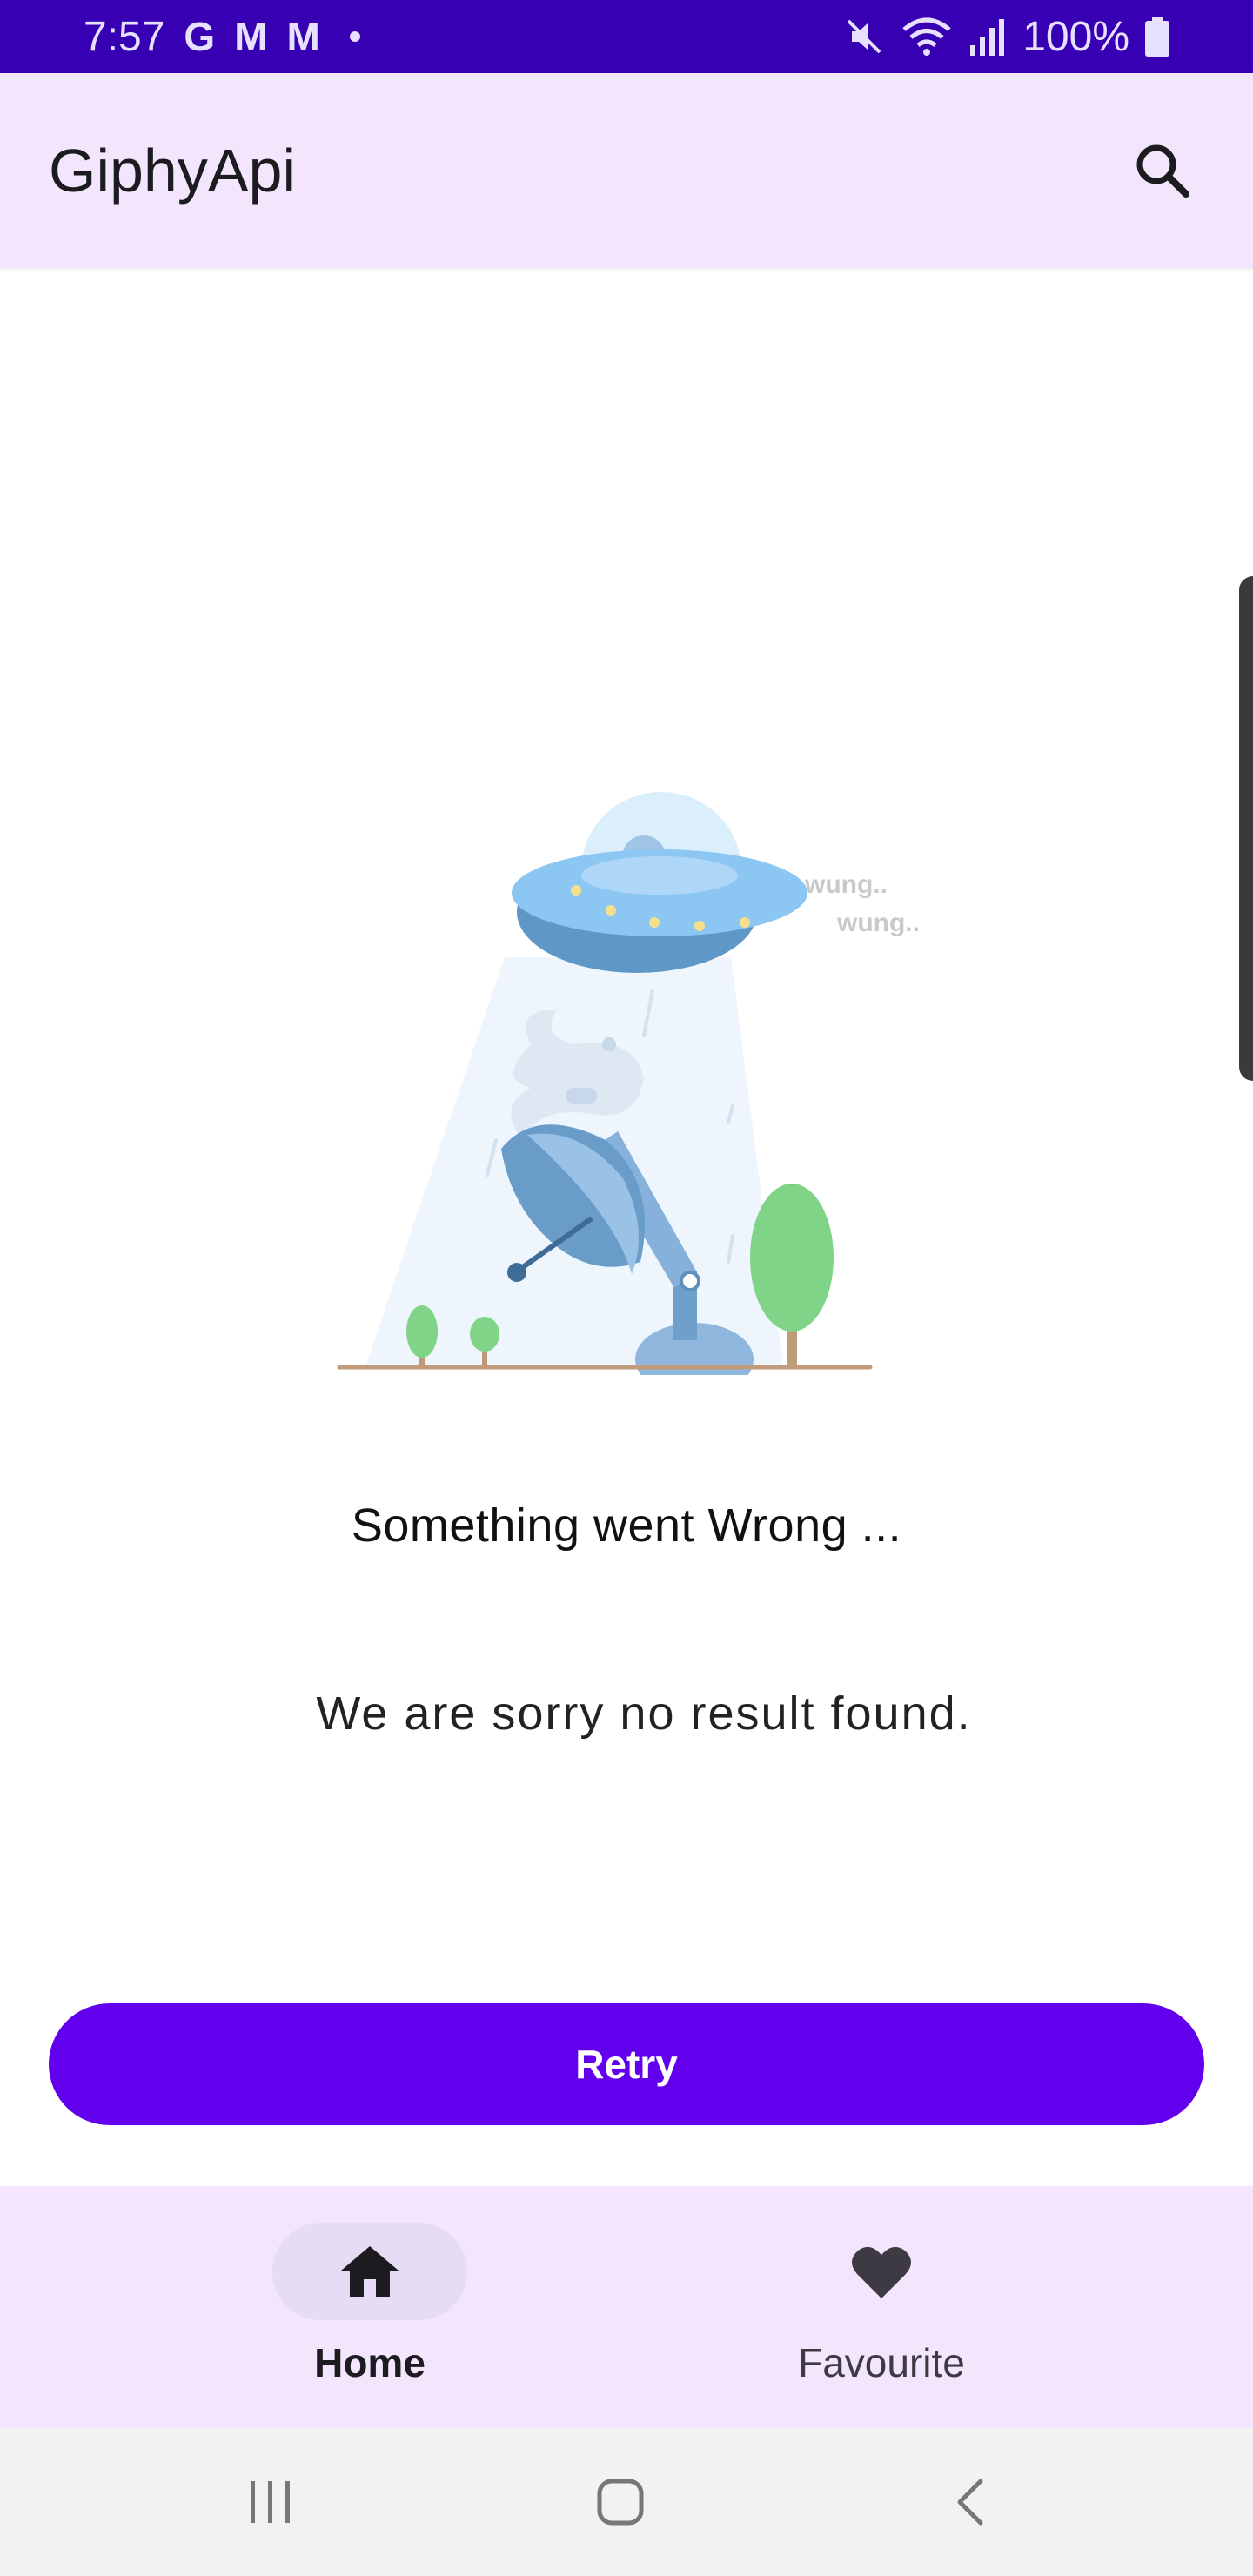  I want to click on back-button, so click(971, 2502).